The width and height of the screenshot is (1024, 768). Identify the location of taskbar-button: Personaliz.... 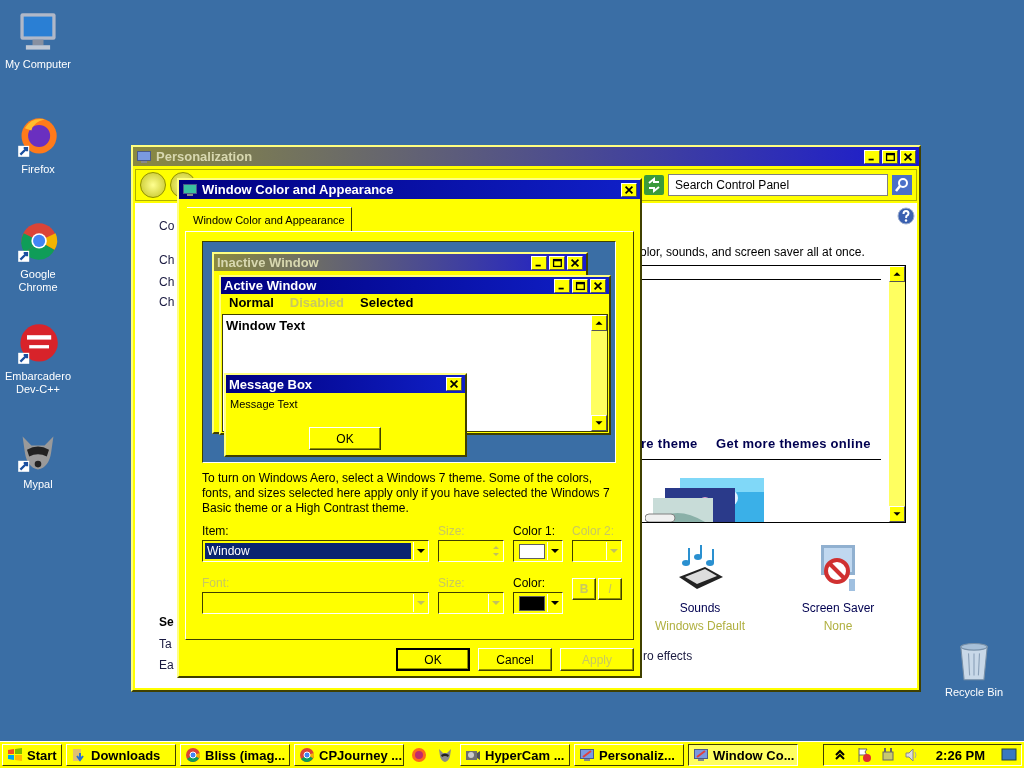
(629, 755).